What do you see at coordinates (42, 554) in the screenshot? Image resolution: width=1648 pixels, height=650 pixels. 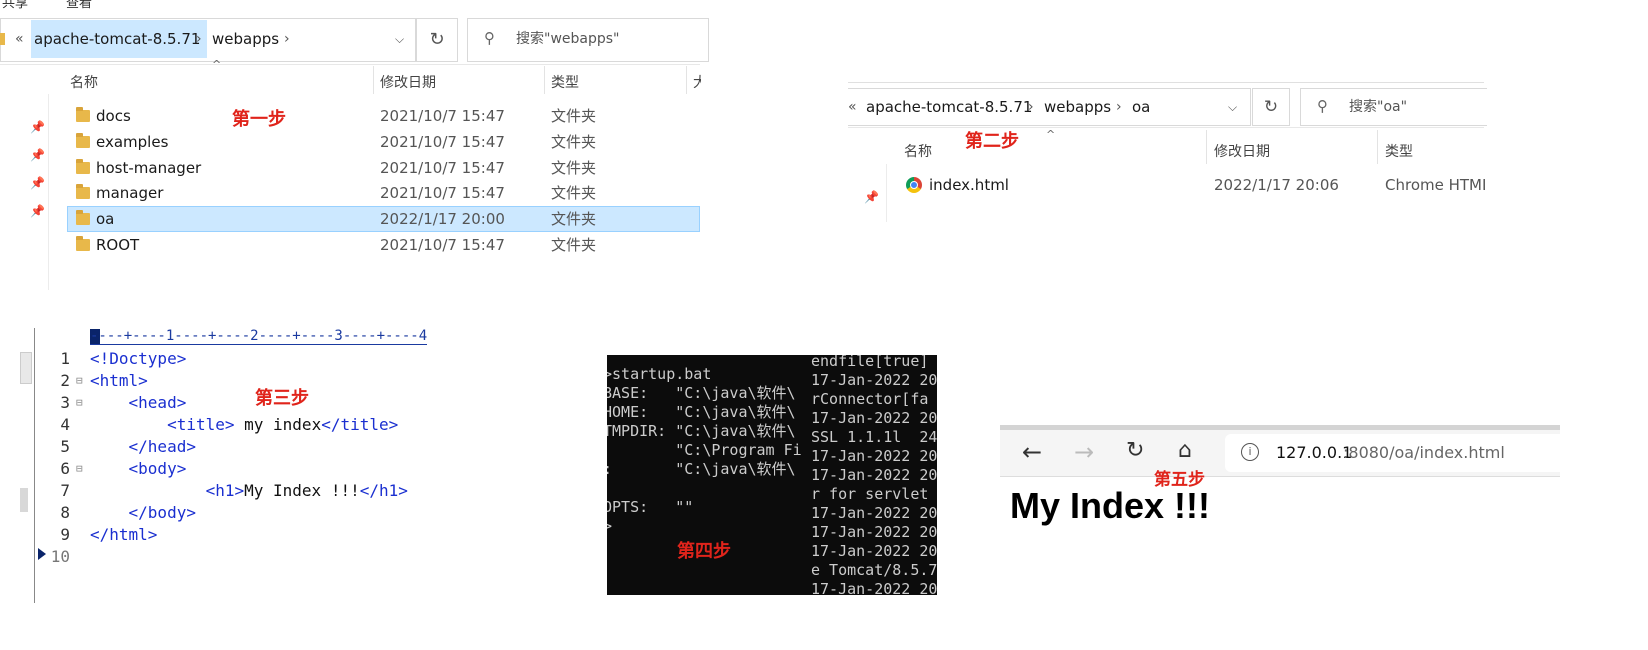 I see `current-line-marker-icon` at bounding box center [42, 554].